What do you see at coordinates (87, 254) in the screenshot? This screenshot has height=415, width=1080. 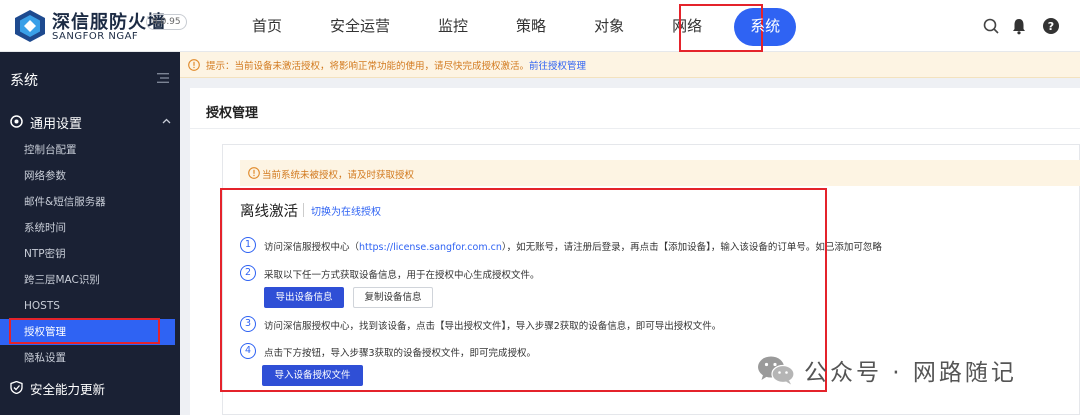 I see `sidebar-item-ntp-key: NTP密钥` at bounding box center [87, 254].